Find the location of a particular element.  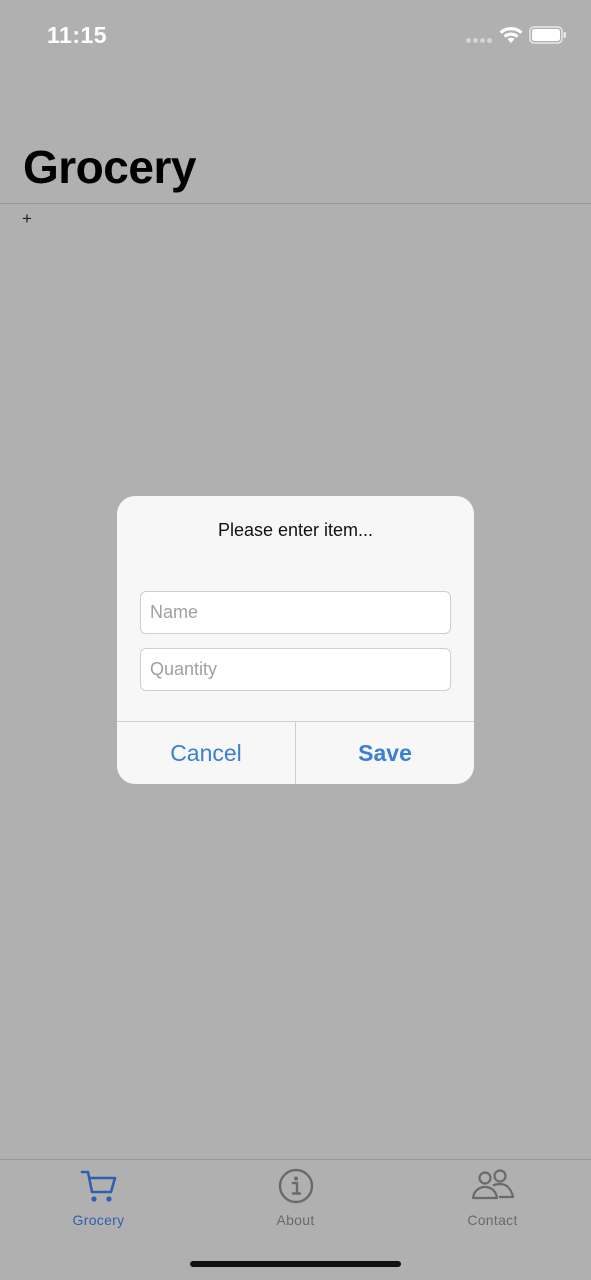

add-item-dialog: Please enter item... Cancel Save is located at coordinates (295, 640).